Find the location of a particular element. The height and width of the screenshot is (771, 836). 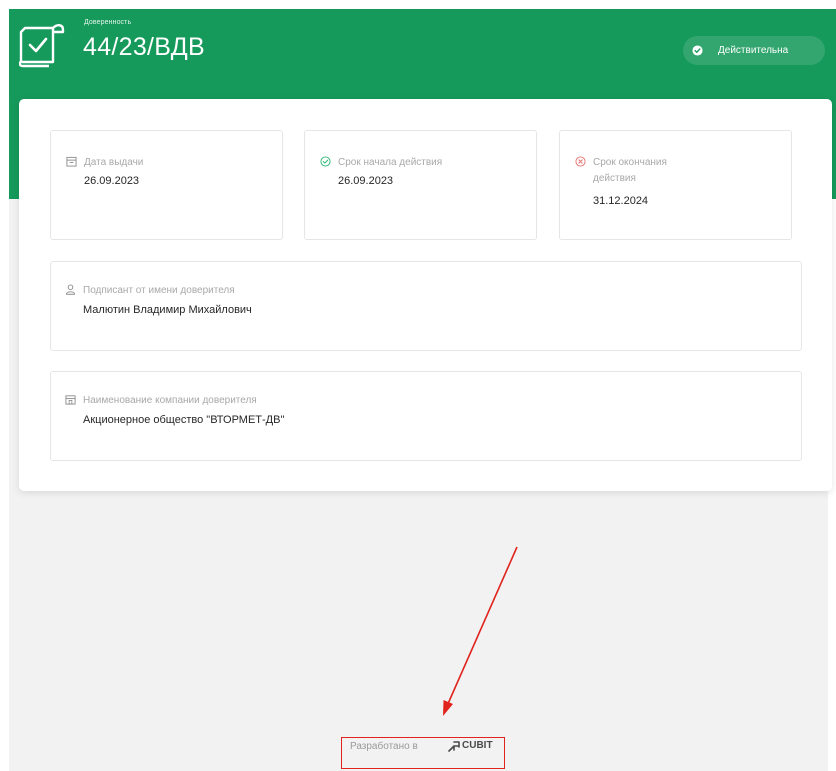

document-check-icon is located at coordinates (42, 46).